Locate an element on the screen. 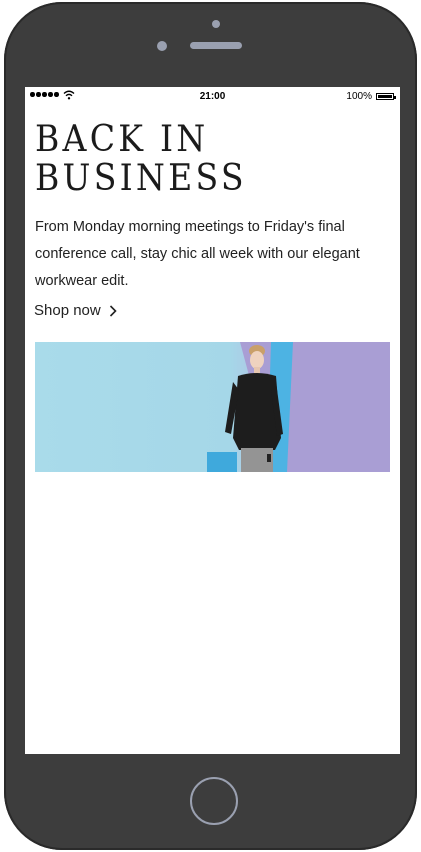  shop-now-label: Shop now is located at coordinates (67, 310).